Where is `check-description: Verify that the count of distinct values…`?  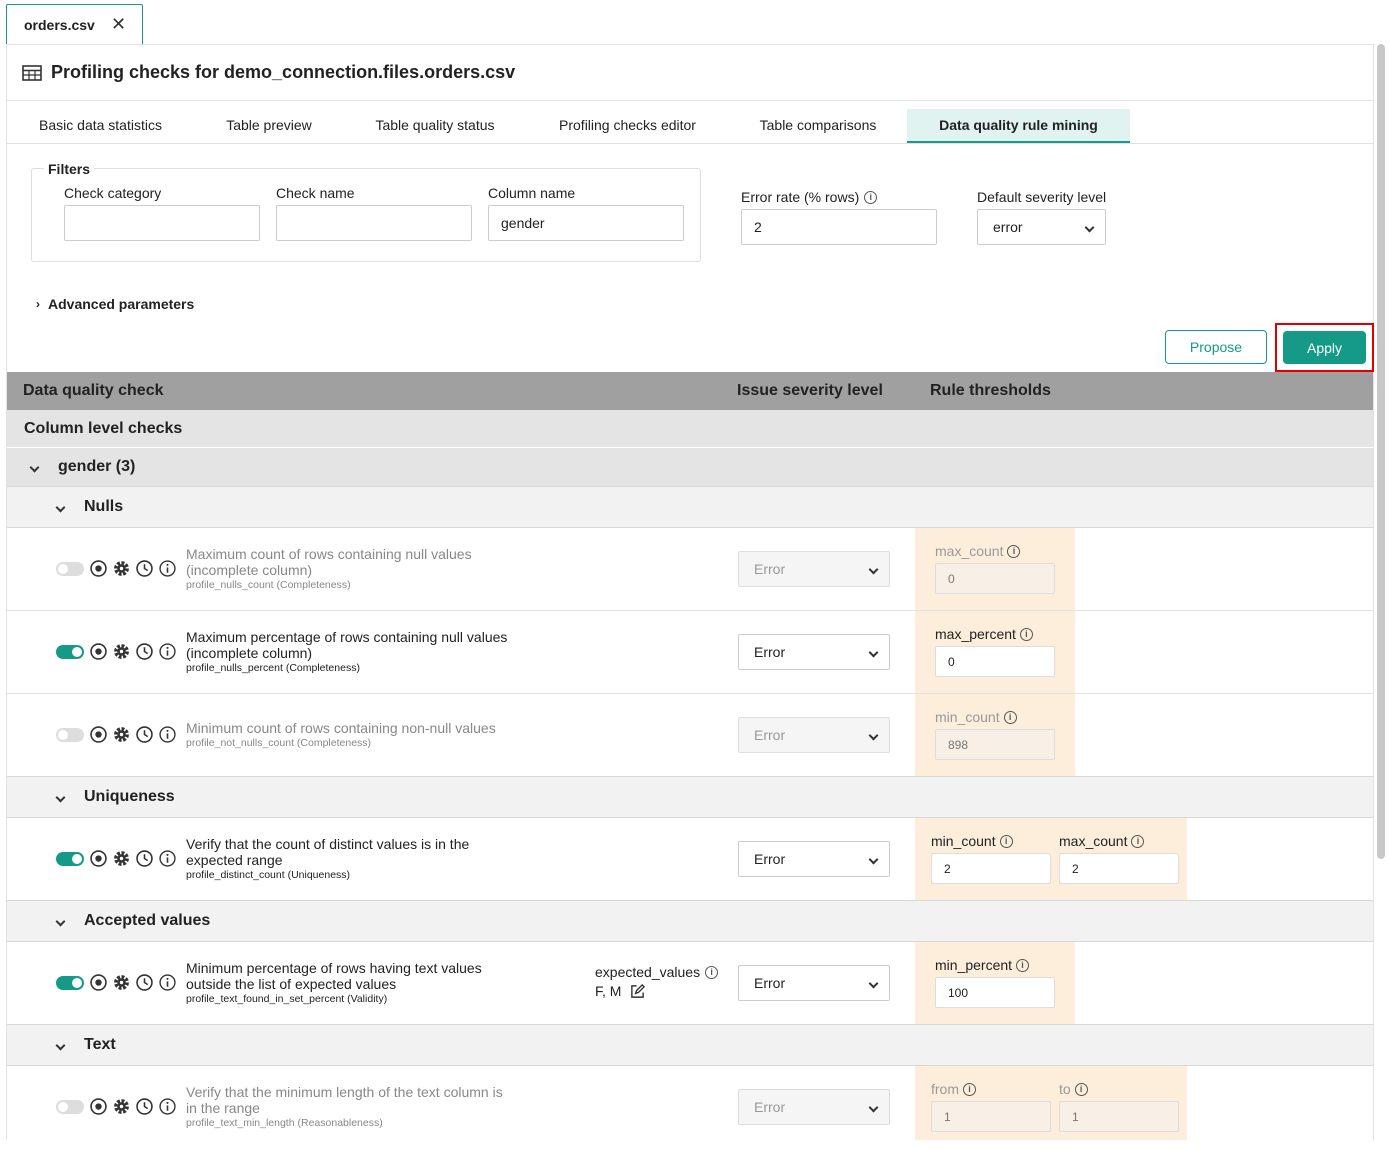
check-description: Verify that the count of distinct values… is located at coordinates (336, 859).